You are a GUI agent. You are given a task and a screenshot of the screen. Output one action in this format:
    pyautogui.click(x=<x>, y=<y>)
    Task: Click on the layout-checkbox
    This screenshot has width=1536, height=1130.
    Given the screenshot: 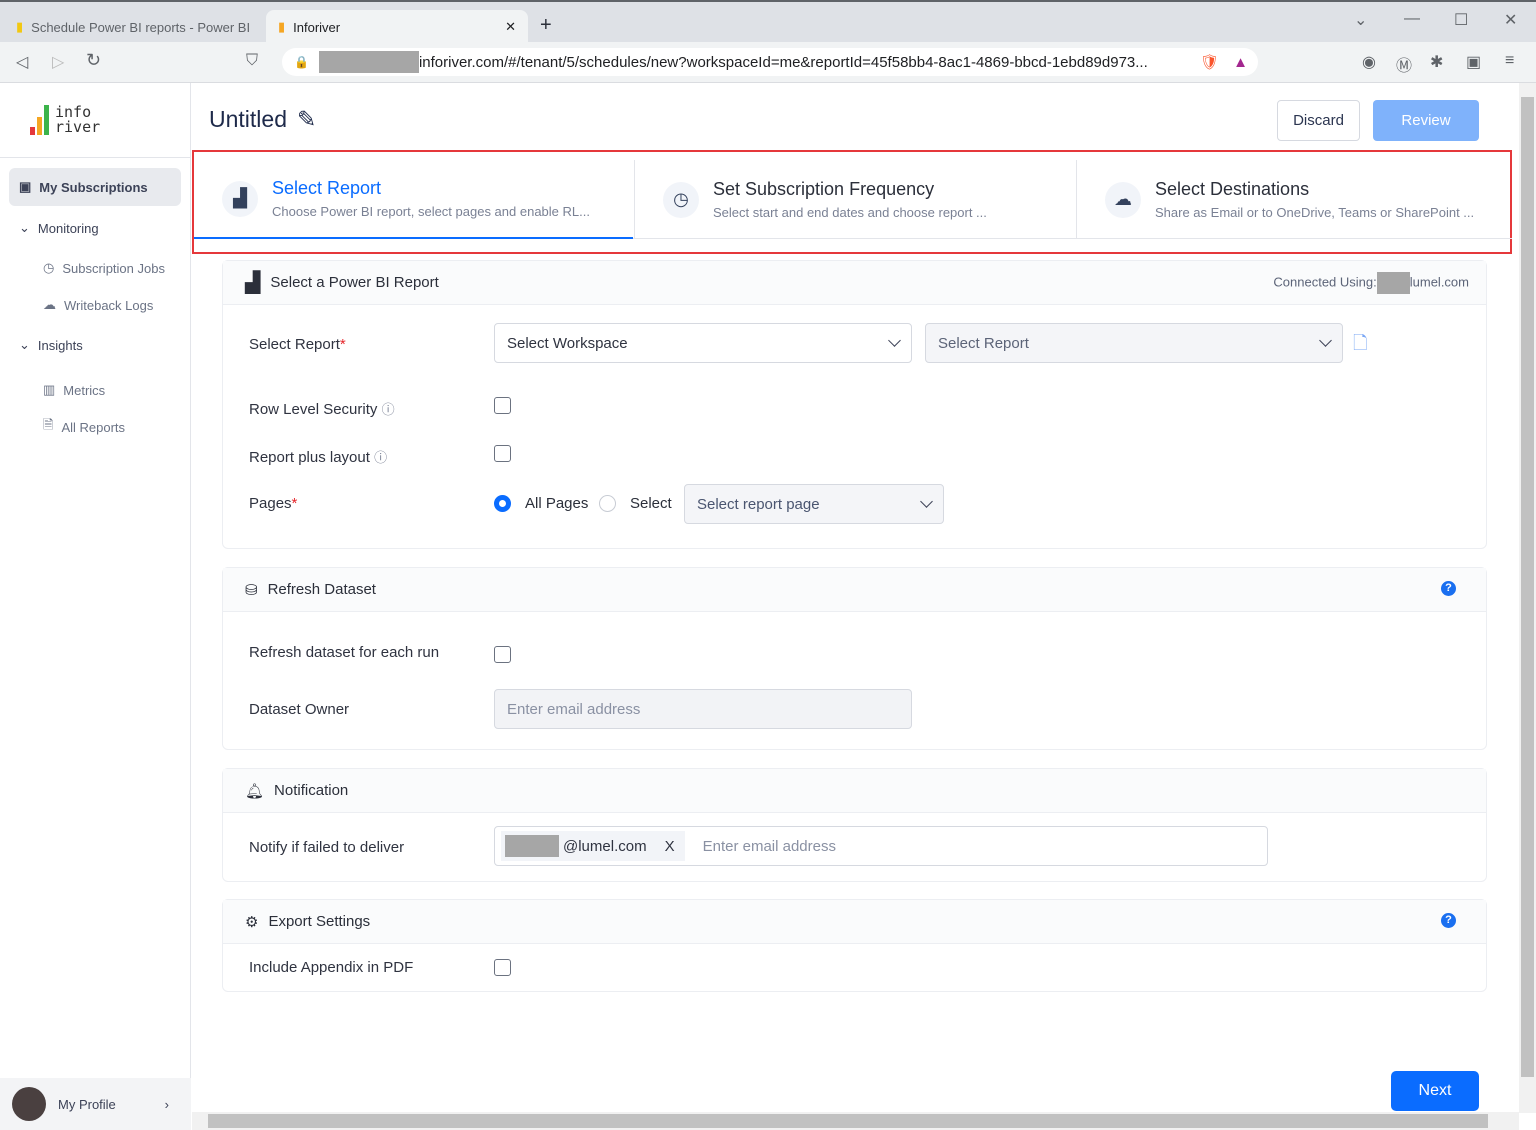 What is the action you would take?
    pyautogui.click(x=502, y=453)
    